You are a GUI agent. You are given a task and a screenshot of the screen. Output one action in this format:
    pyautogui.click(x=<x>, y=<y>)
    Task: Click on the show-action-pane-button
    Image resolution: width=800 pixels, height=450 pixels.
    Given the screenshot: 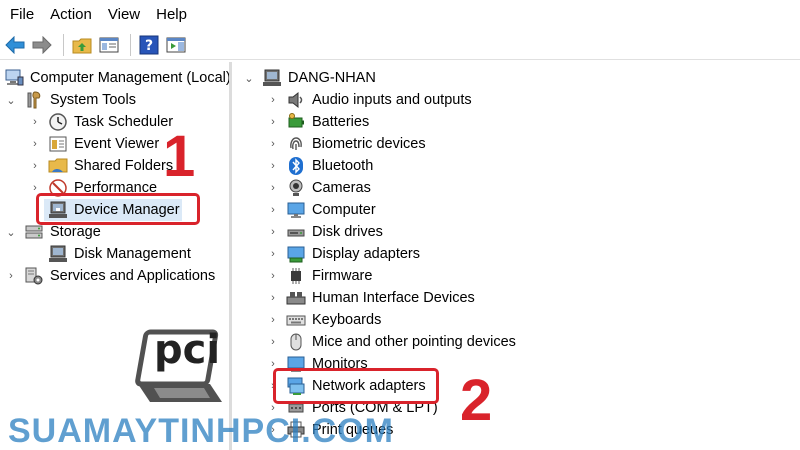 What is the action you would take?
    pyautogui.click(x=176, y=45)
    